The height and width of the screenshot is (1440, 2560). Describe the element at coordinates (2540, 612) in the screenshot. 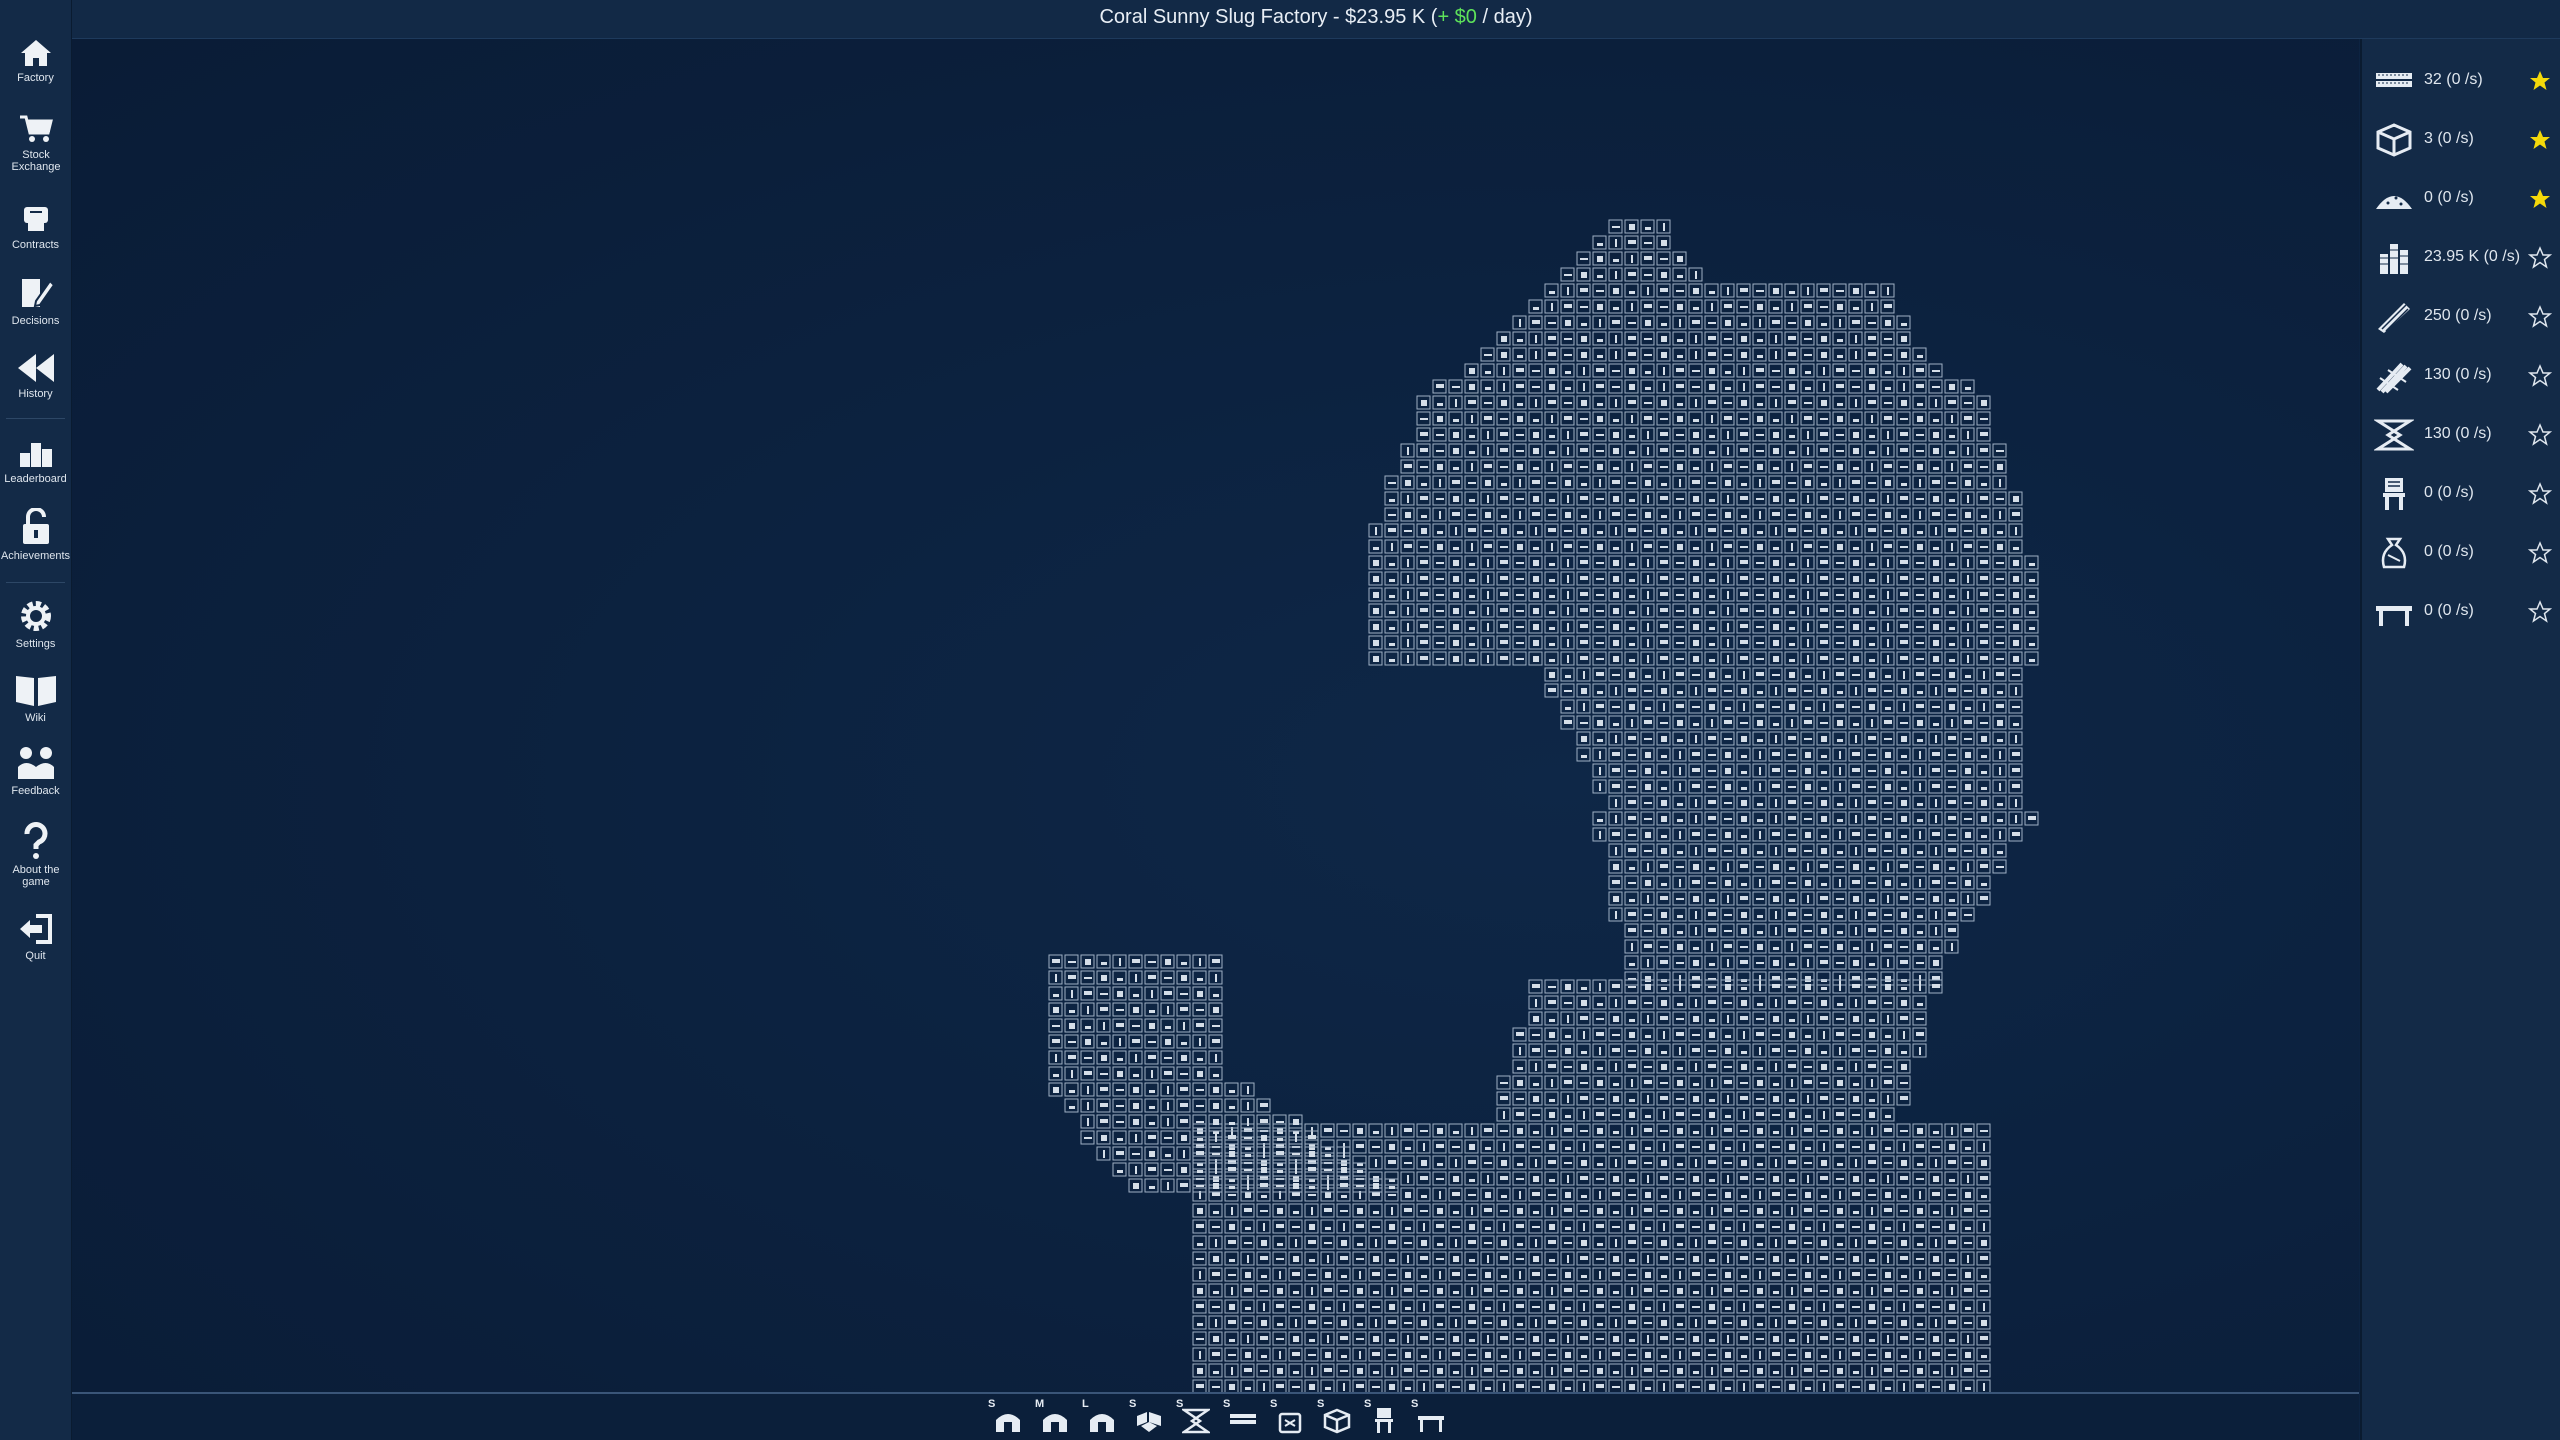

I see `star-outline-icon` at that location.